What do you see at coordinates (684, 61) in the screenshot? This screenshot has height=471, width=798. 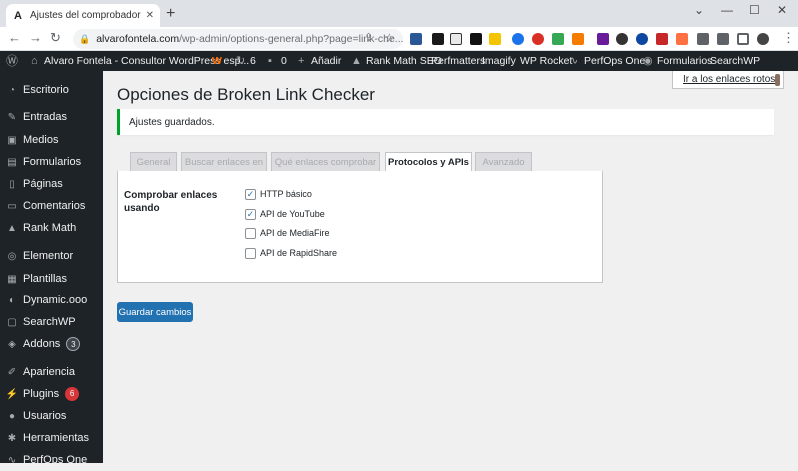 I see `admin-bar-formularios: Formularios` at bounding box center [684, 61].